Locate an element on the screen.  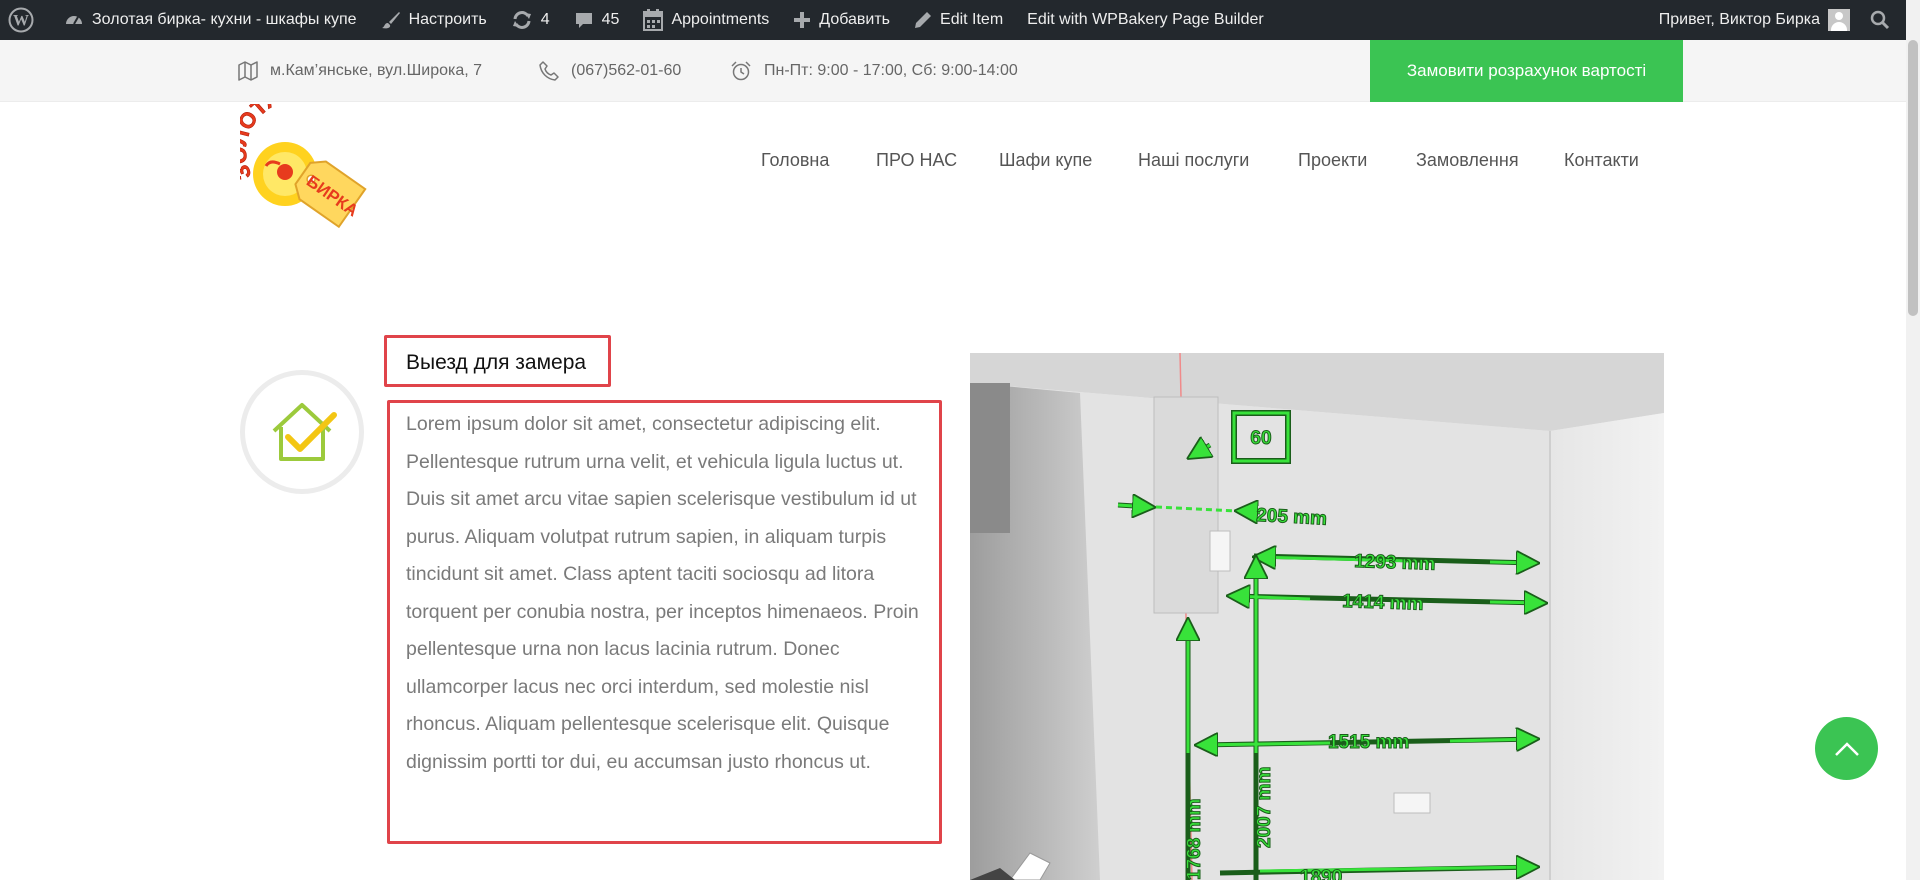
photo-label-2007: 2007 mm is located at coordinates (1264, 807).